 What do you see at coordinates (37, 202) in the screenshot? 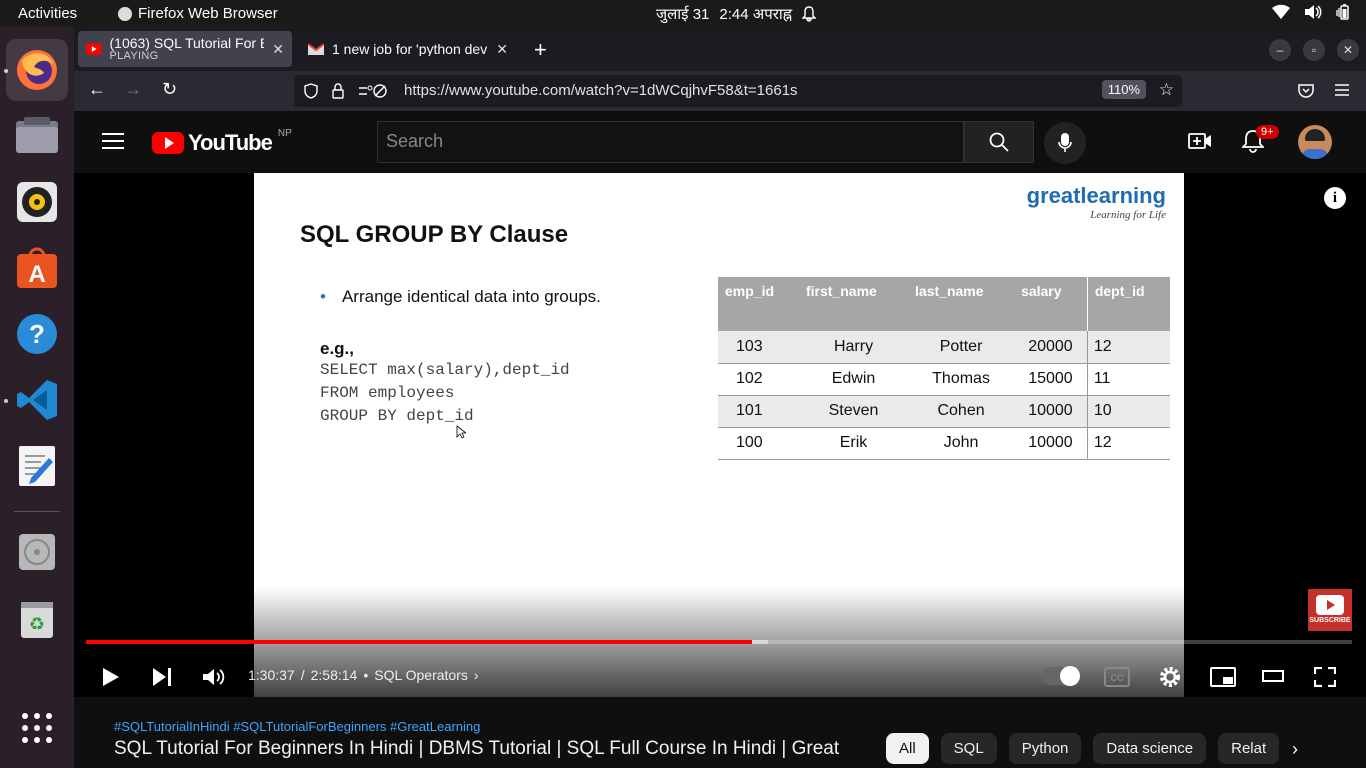
I see `dock-rhythmbox` at bounding box center [37, 202].